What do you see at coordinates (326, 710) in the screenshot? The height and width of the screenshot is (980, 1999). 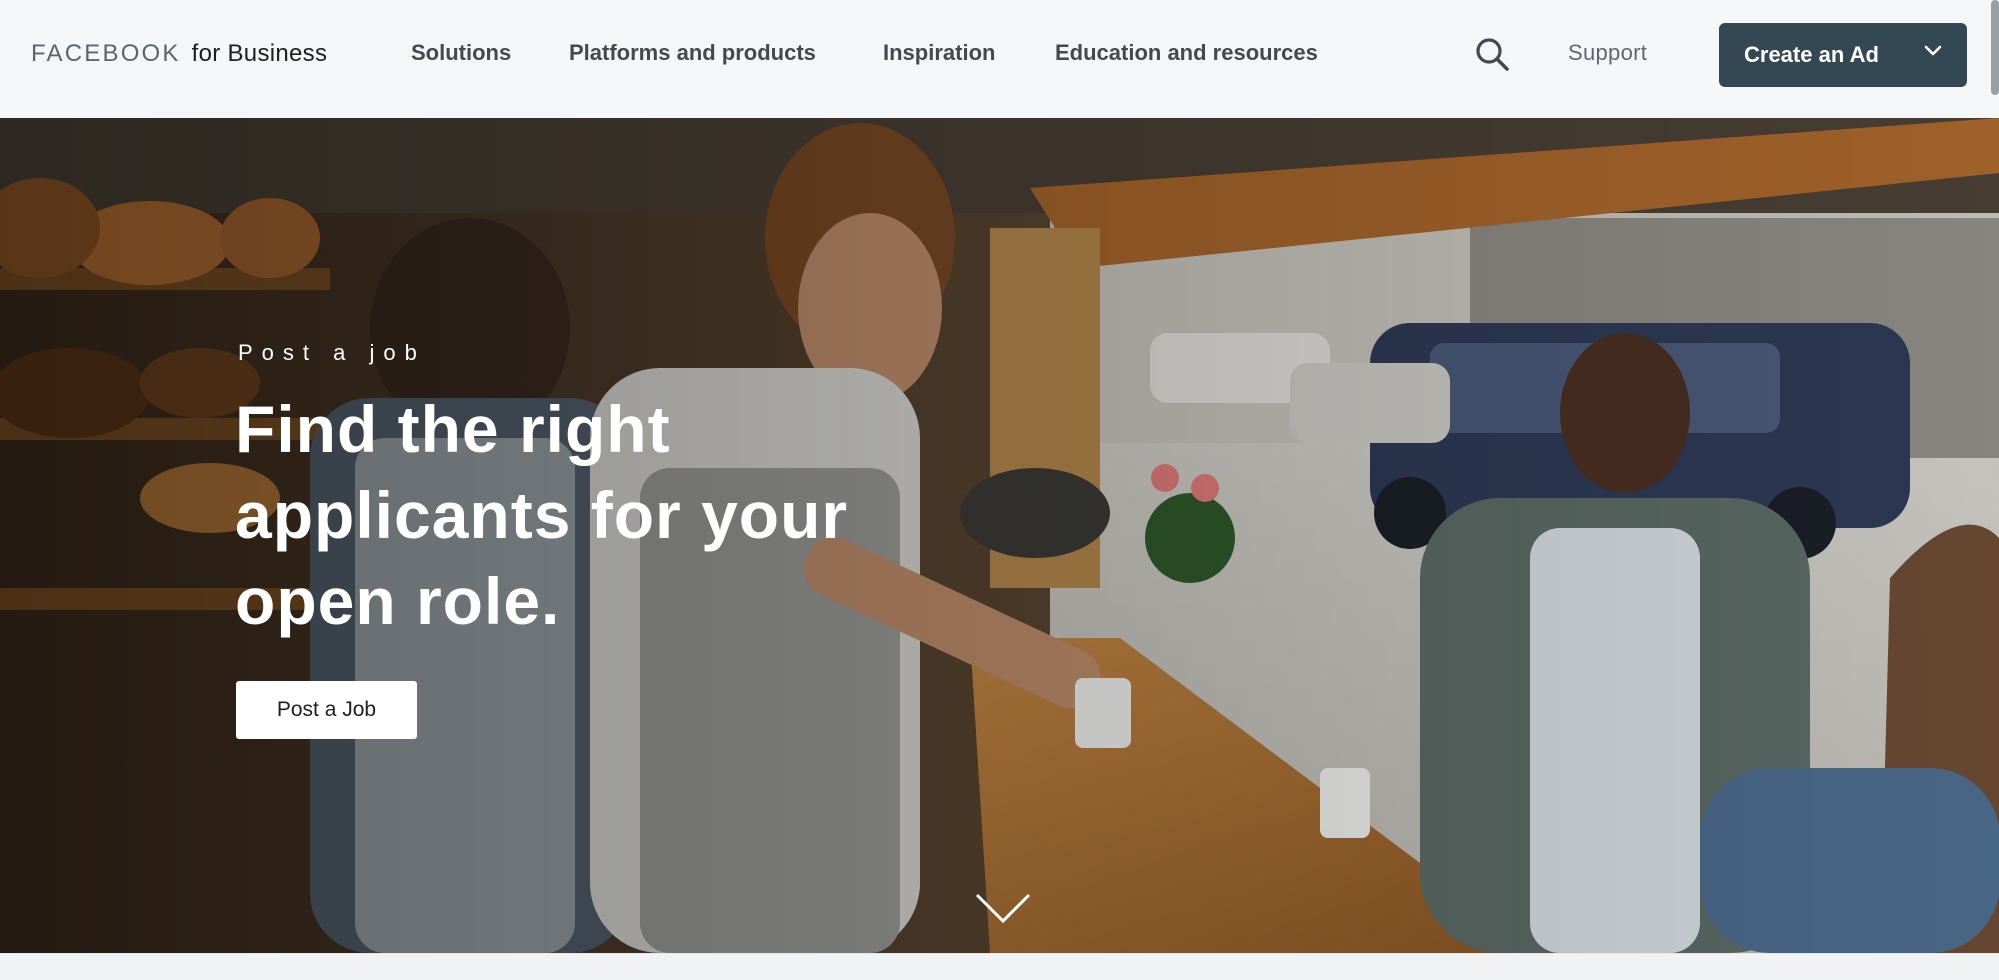 I see `post-a-job-button: Post a Job` at bounding box center [326, 710].